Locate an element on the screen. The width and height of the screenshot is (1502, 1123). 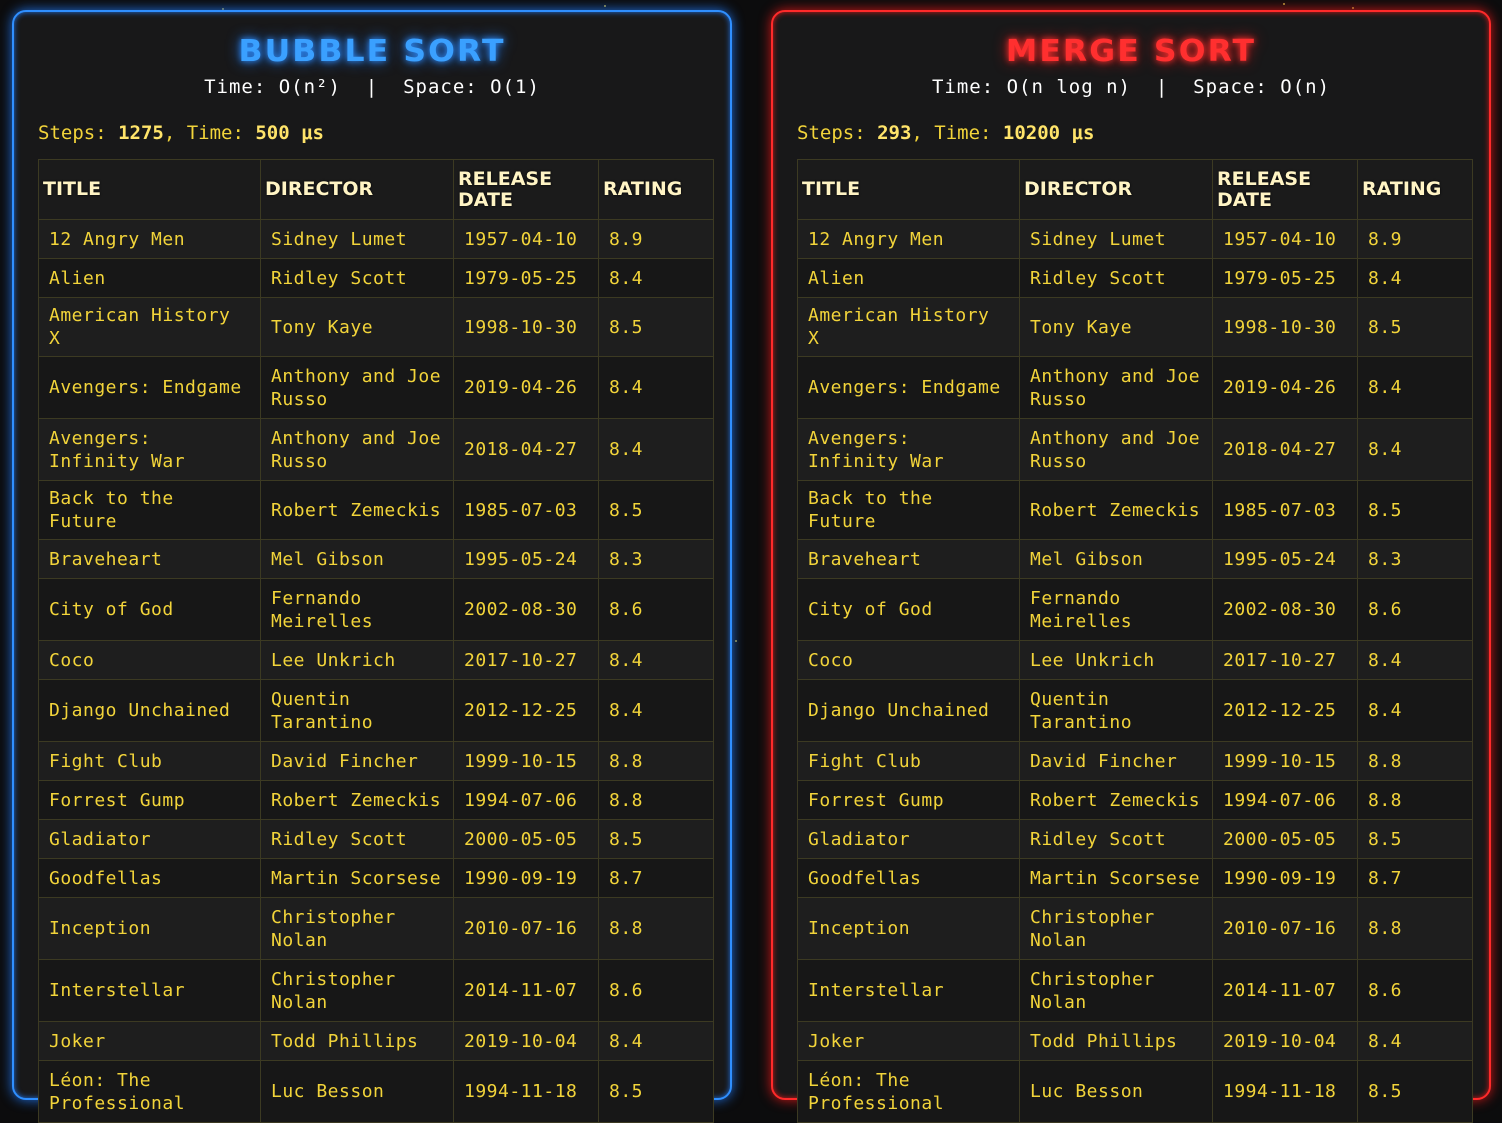
table-row: Gladiator Ridley Scott 2000-05-05 8.5 is located at coordinates (376, 839).